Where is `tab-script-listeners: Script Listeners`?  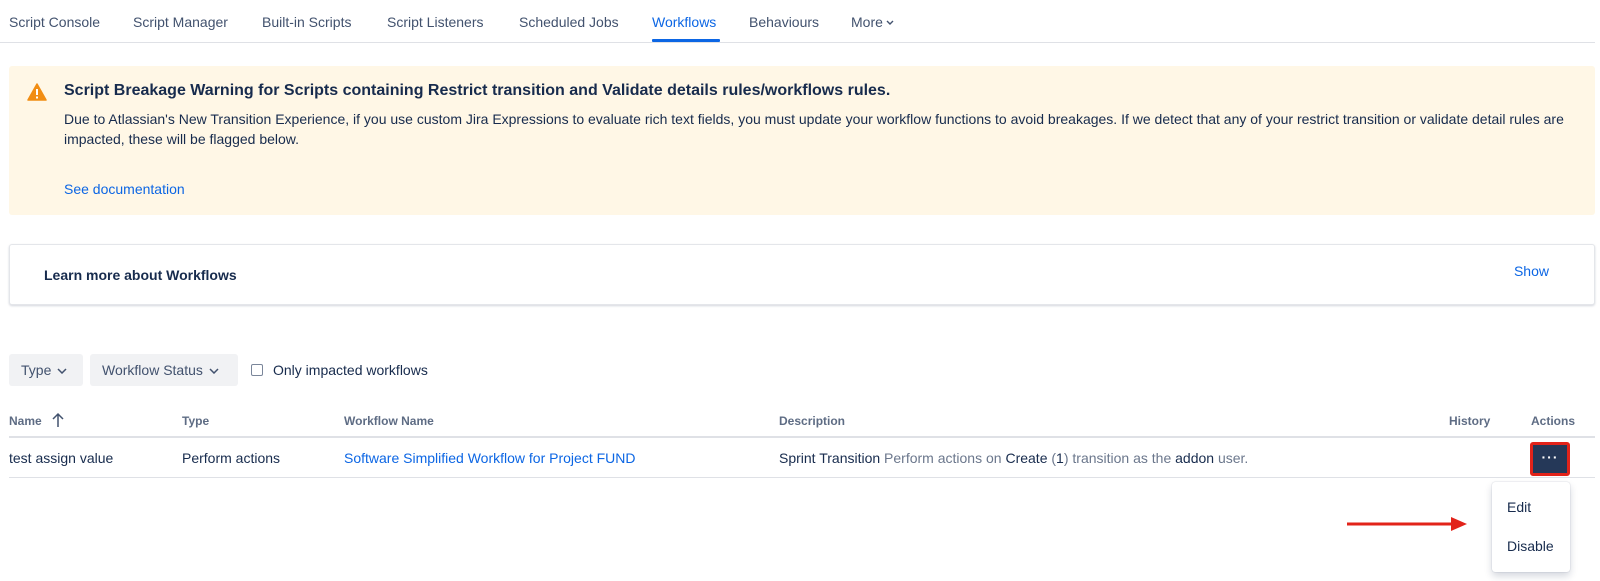 tab-script-listeners: Script Listeners is located at coordinates (435, 22).